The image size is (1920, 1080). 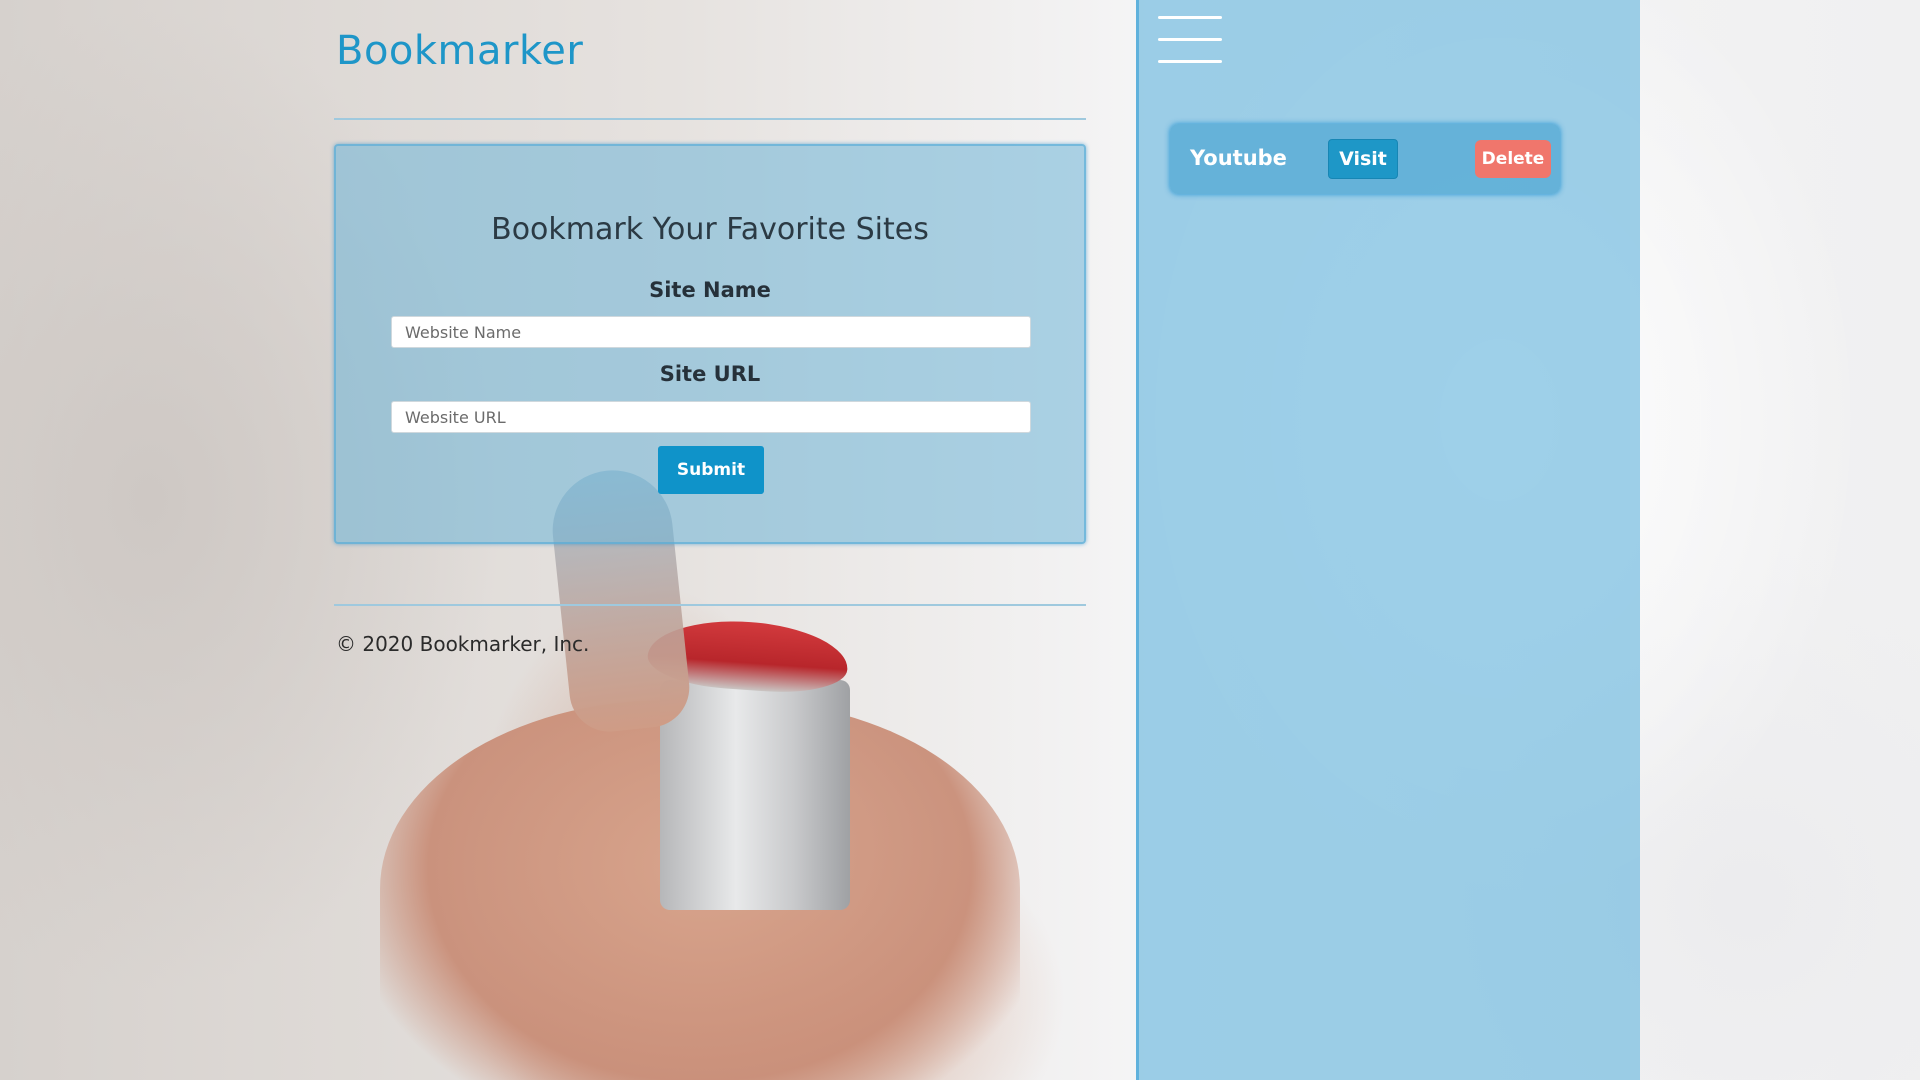 What do you see at coordinates (711, 332) in the screenshot?
I see `site-name-input` at bounding box center [711, 332].